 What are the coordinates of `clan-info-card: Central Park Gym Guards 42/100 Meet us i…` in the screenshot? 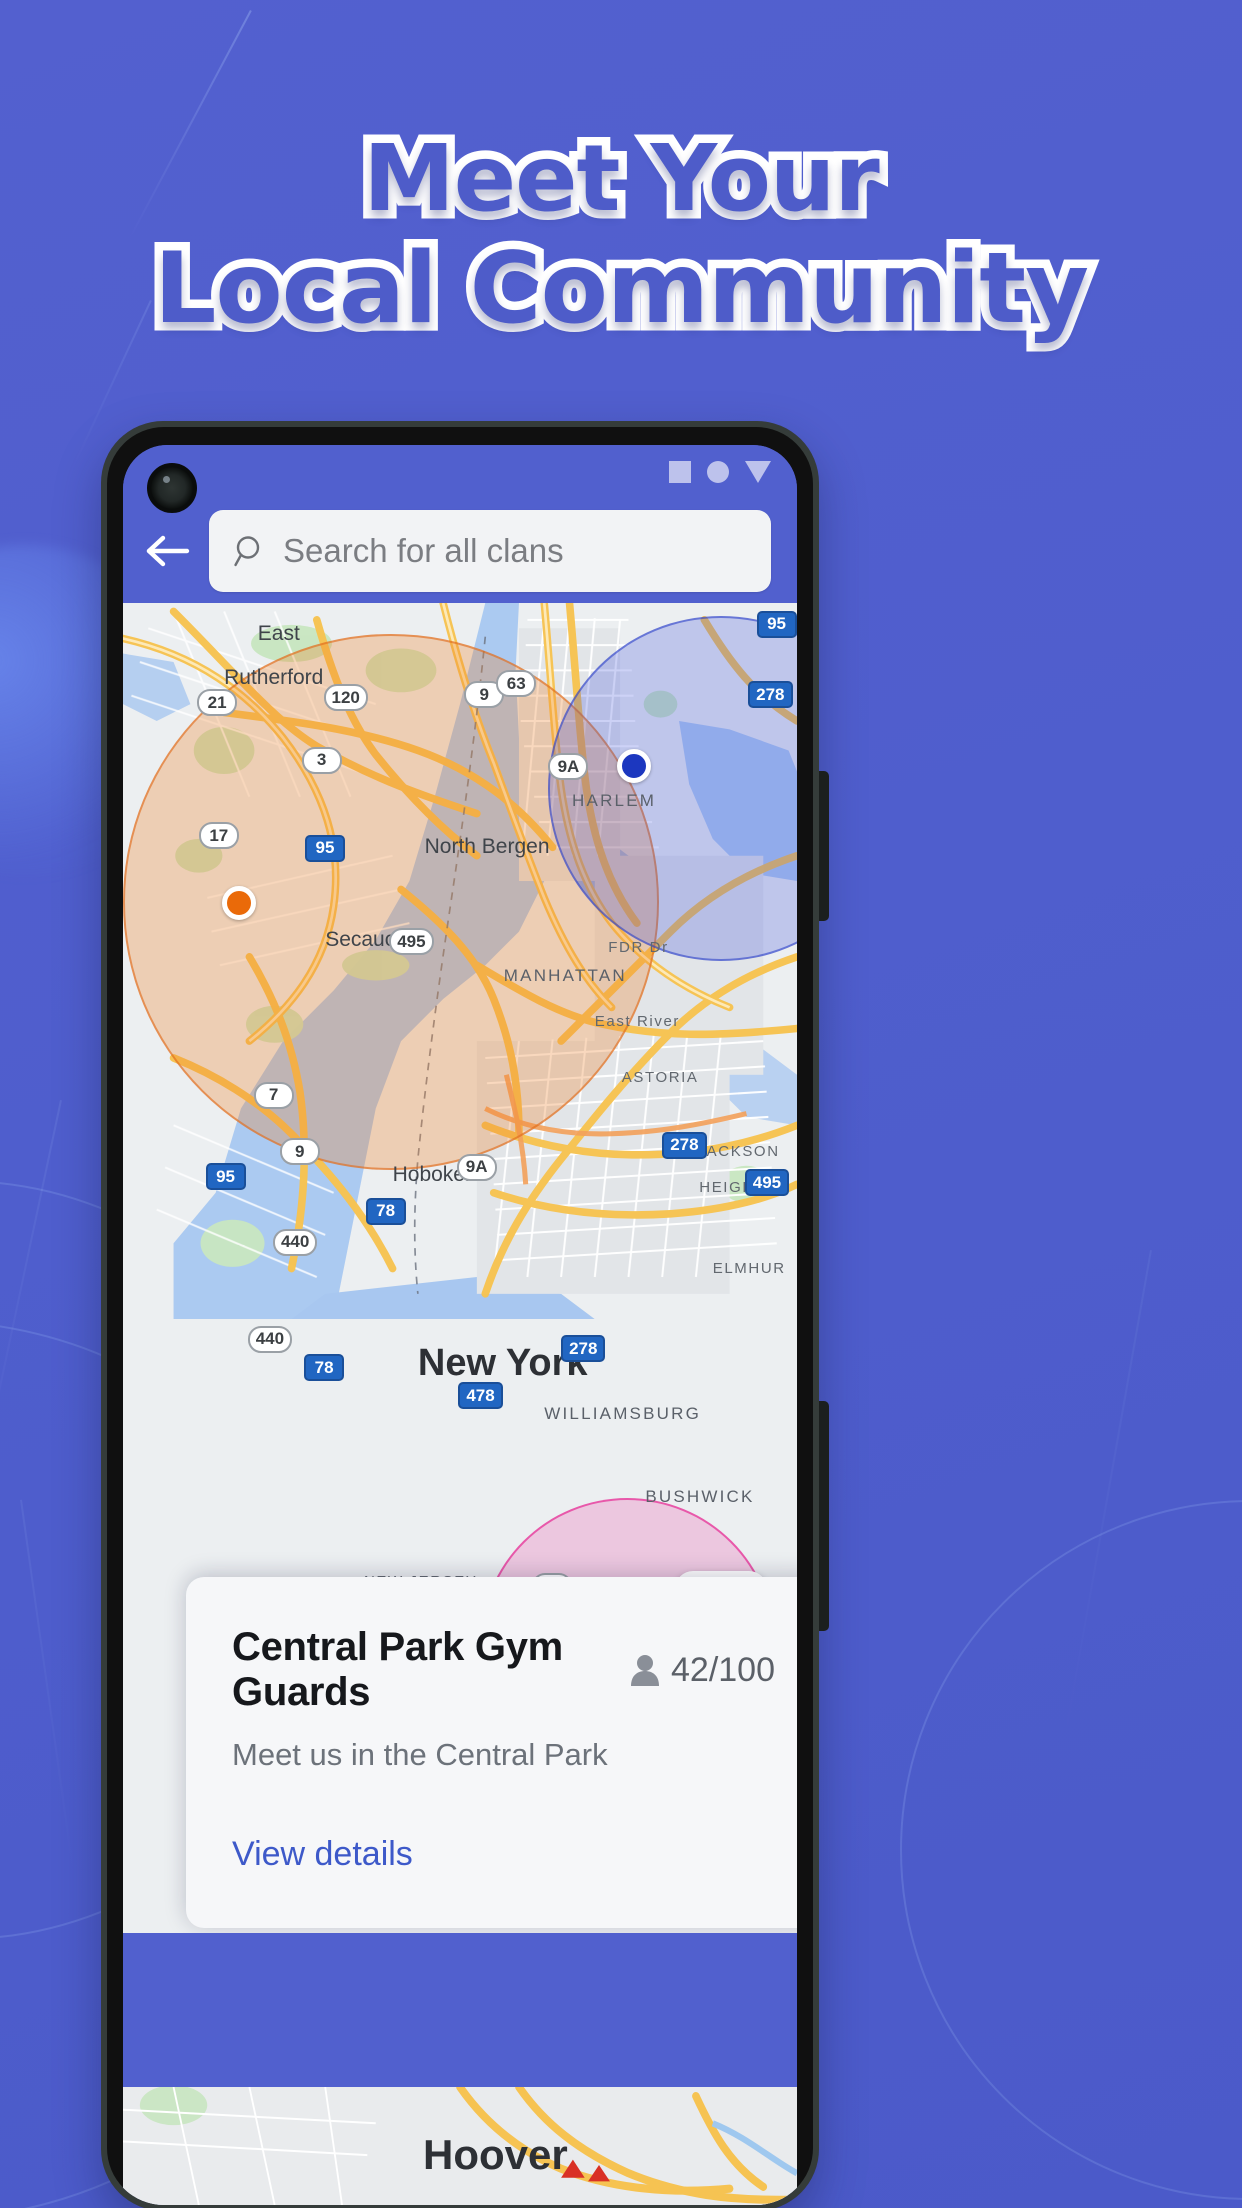 It's located at (491, 1752).